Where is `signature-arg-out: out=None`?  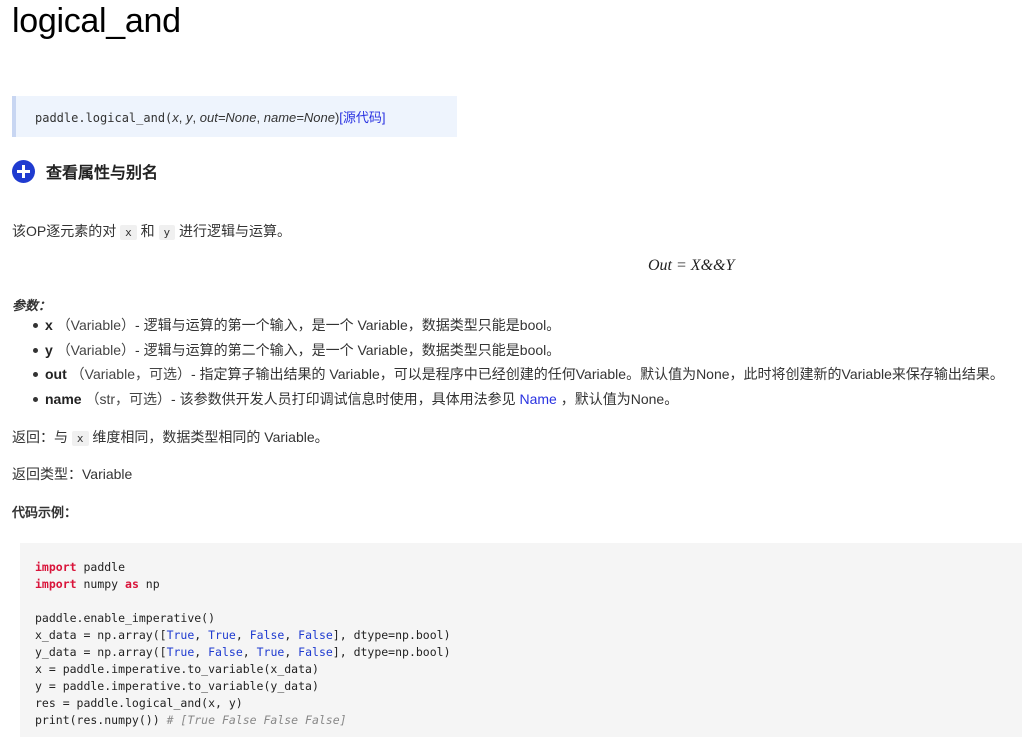
signature-arg-out: out=None is located at coordinates (228, 117).